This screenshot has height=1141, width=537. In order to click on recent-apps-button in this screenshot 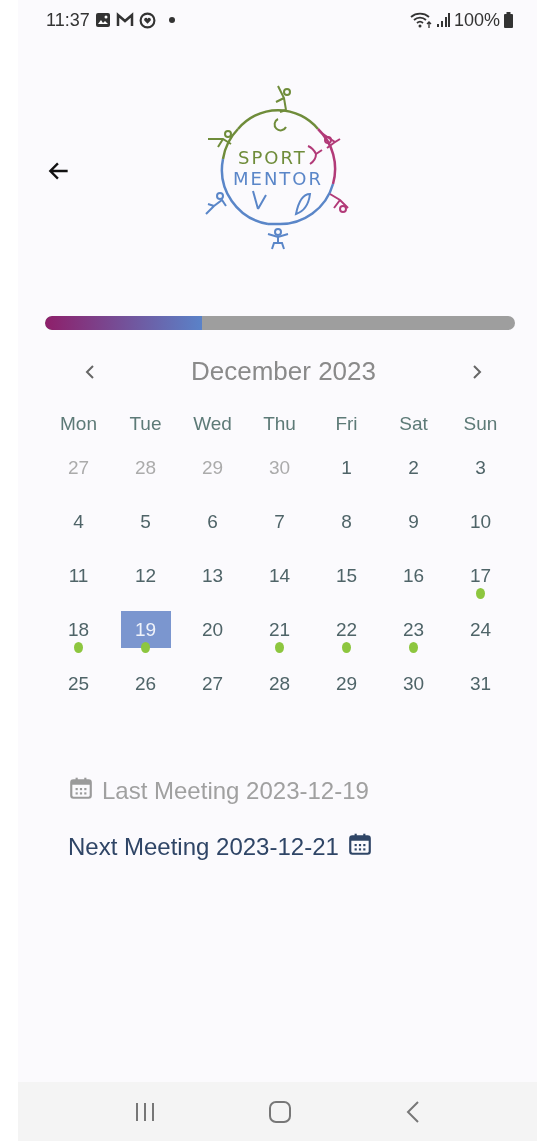, I will do `click(145, 1111)`.